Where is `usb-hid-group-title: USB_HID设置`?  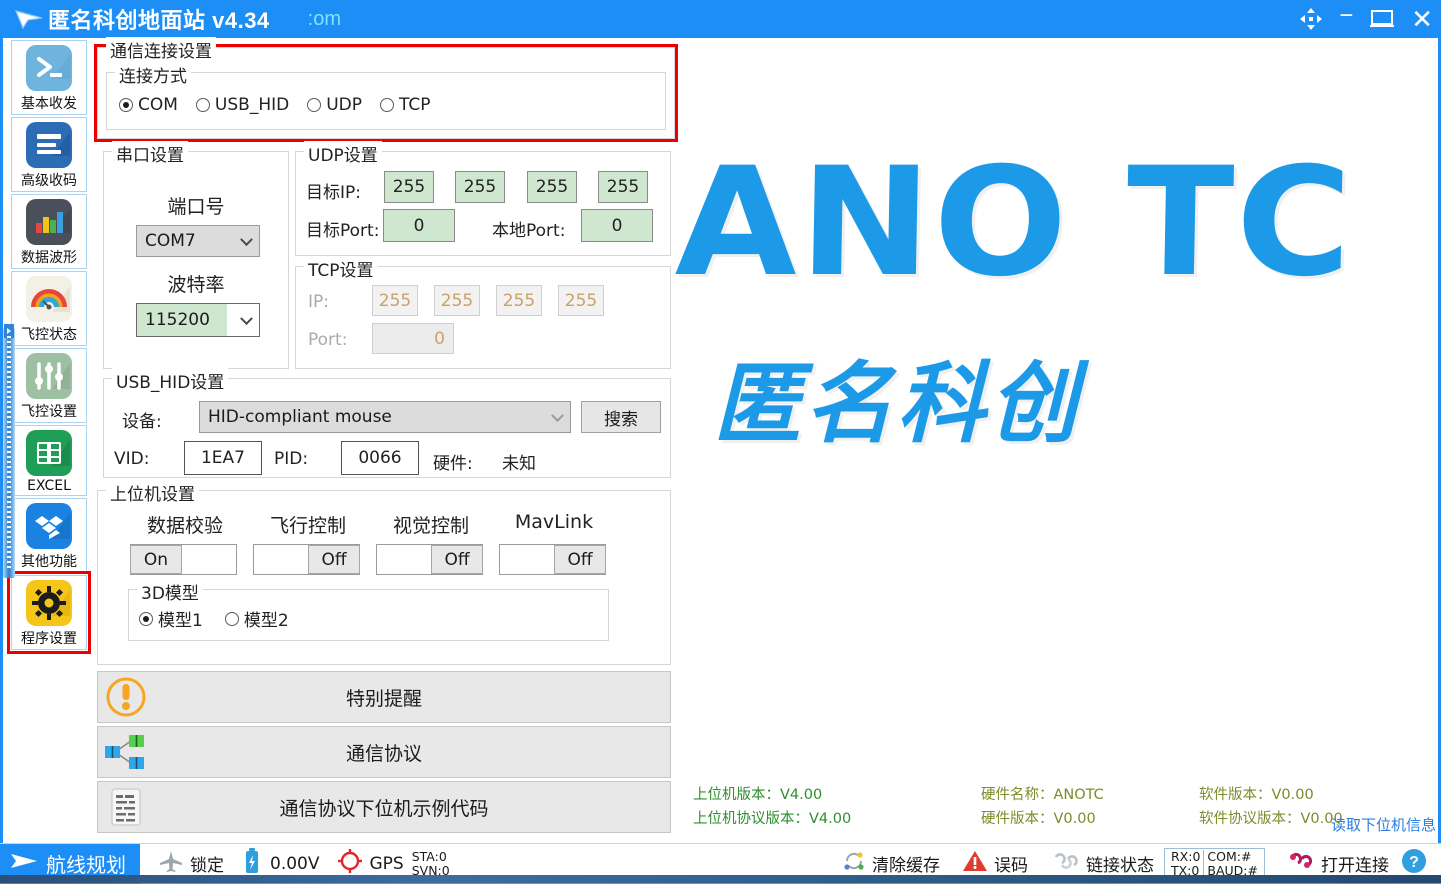 usb-hid-group-title: USB_HID设置 is located at coordinates (170, 380).